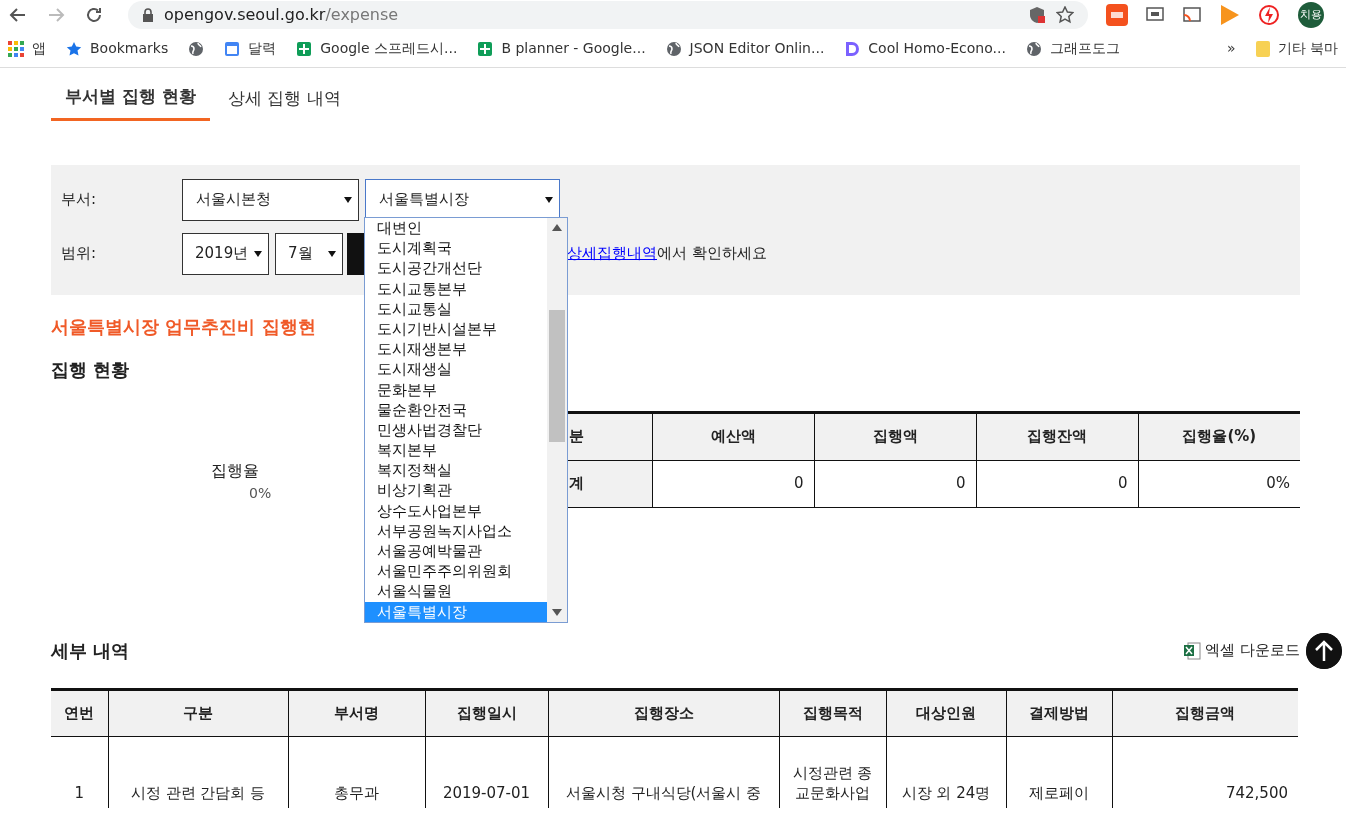 The image size is (1346, 814). Describe the element at coordinates (90, 369) in the screenshot. I see `section-heading: 집행 현황` at that location.